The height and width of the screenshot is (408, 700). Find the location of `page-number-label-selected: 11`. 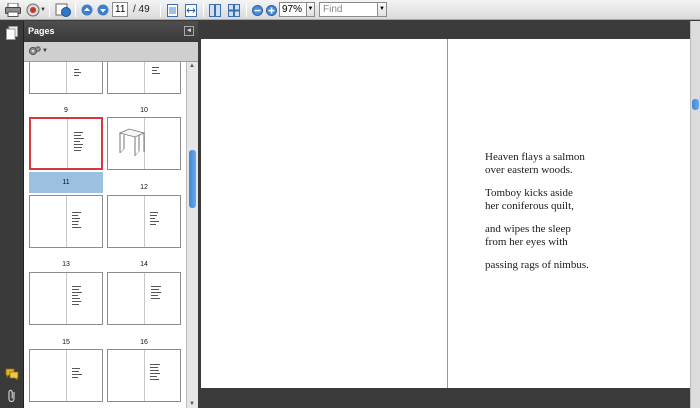

page-number-label-selected: 11 is located at coordinates (66, 182).